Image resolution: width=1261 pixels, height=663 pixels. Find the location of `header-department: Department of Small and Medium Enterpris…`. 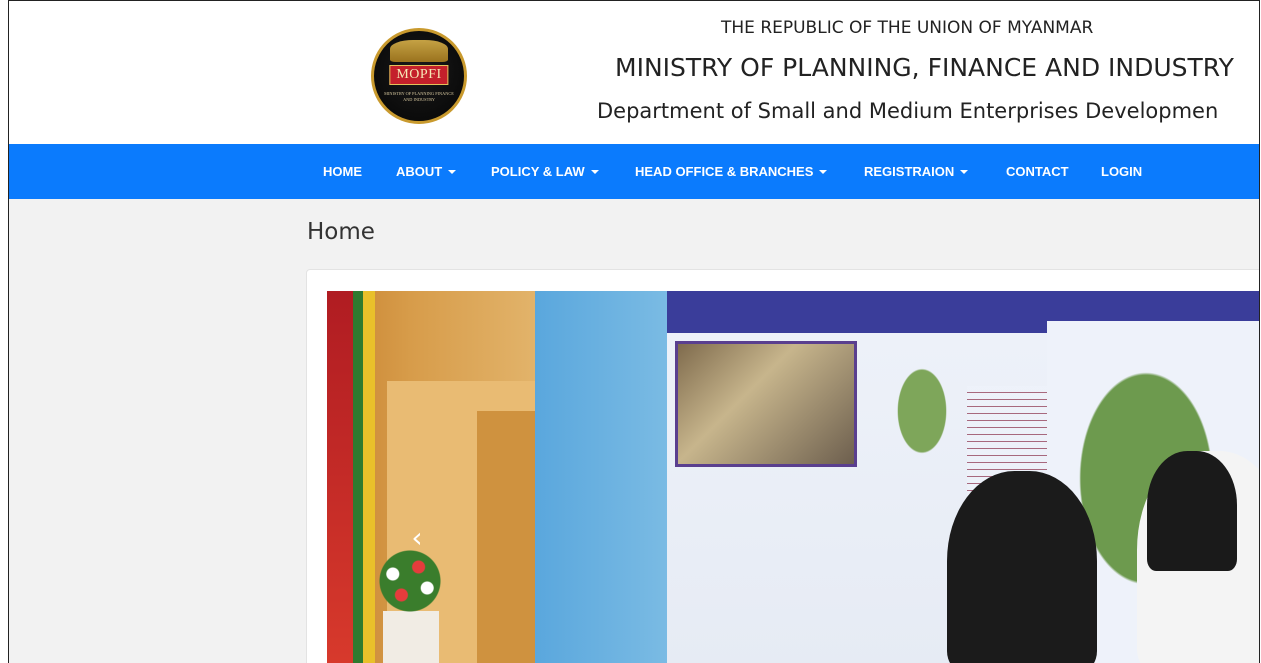

header-department: Department of Small and Medium Enterpris… is located at coordinates (908, 111).